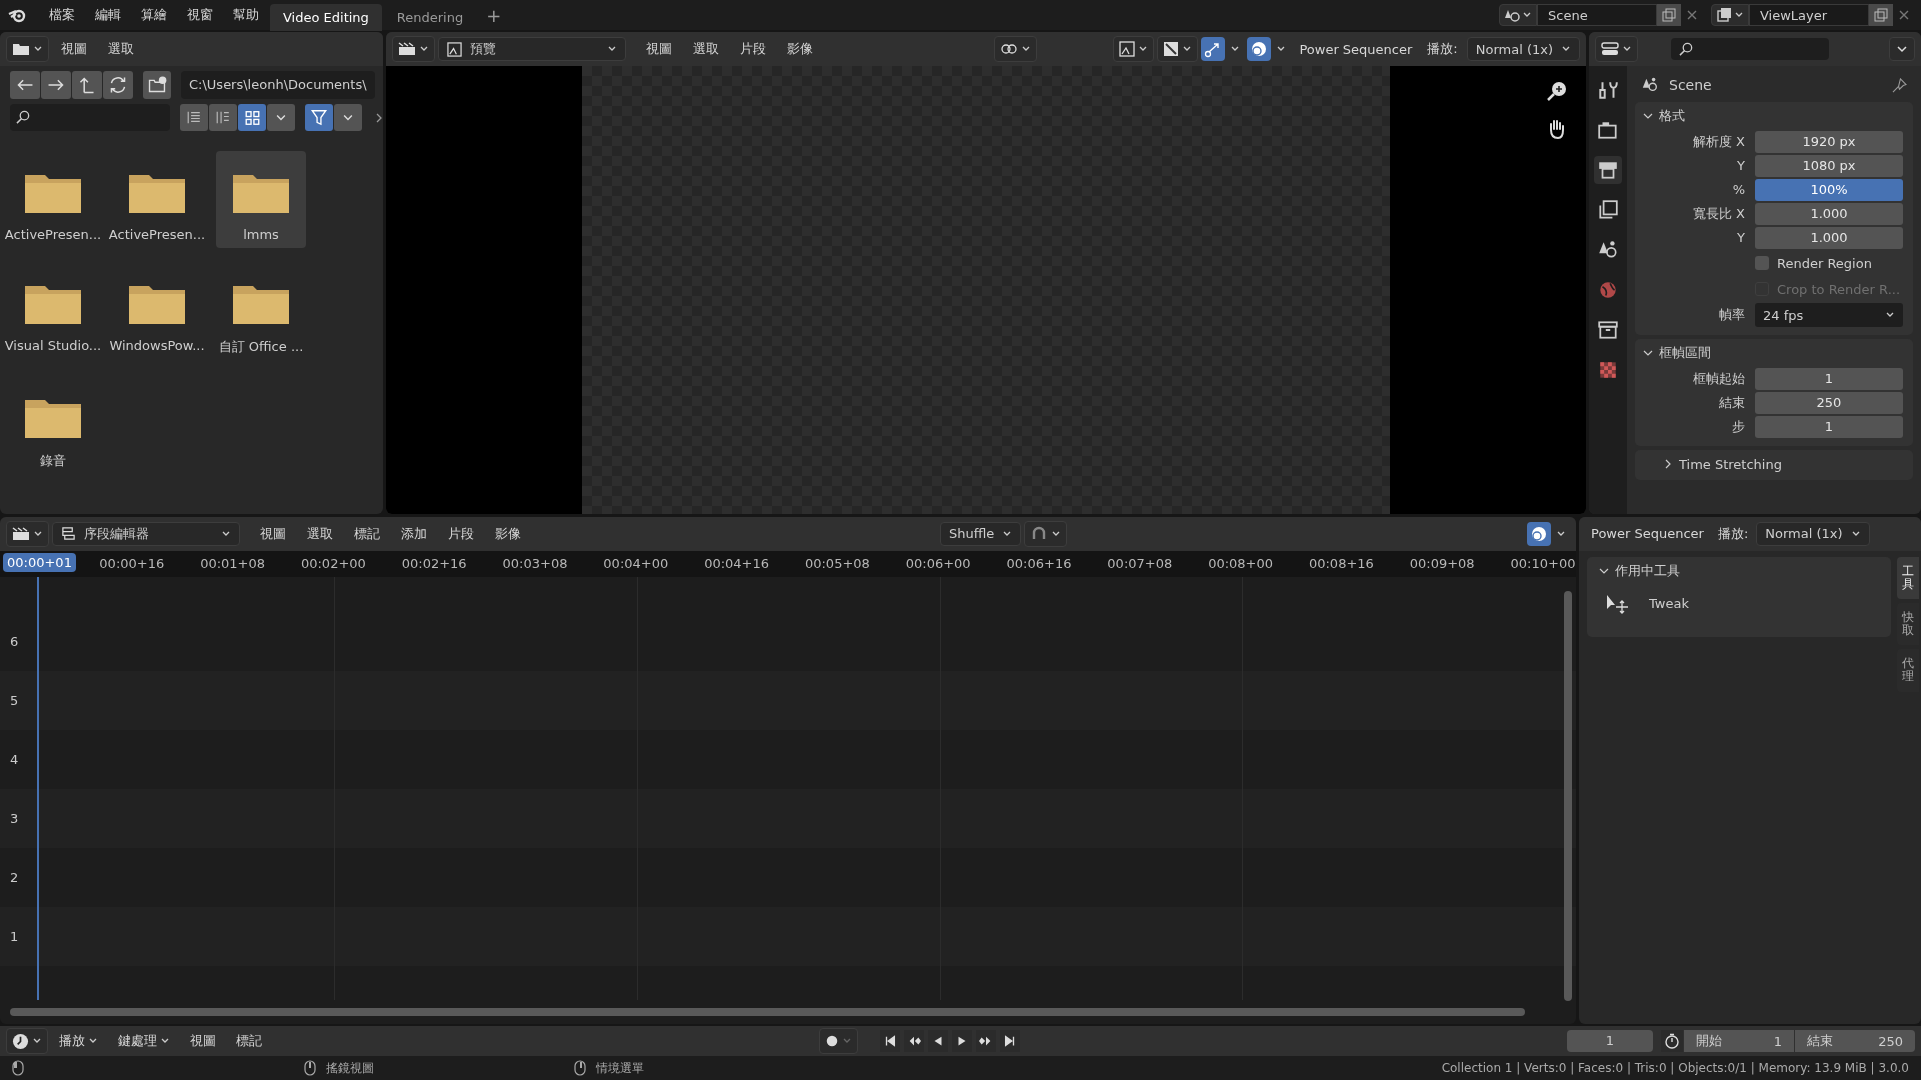 The width and height of the screenshot is (1921, 1080). I want to click on panel-header: 作用中工具, so click(1739, 570).